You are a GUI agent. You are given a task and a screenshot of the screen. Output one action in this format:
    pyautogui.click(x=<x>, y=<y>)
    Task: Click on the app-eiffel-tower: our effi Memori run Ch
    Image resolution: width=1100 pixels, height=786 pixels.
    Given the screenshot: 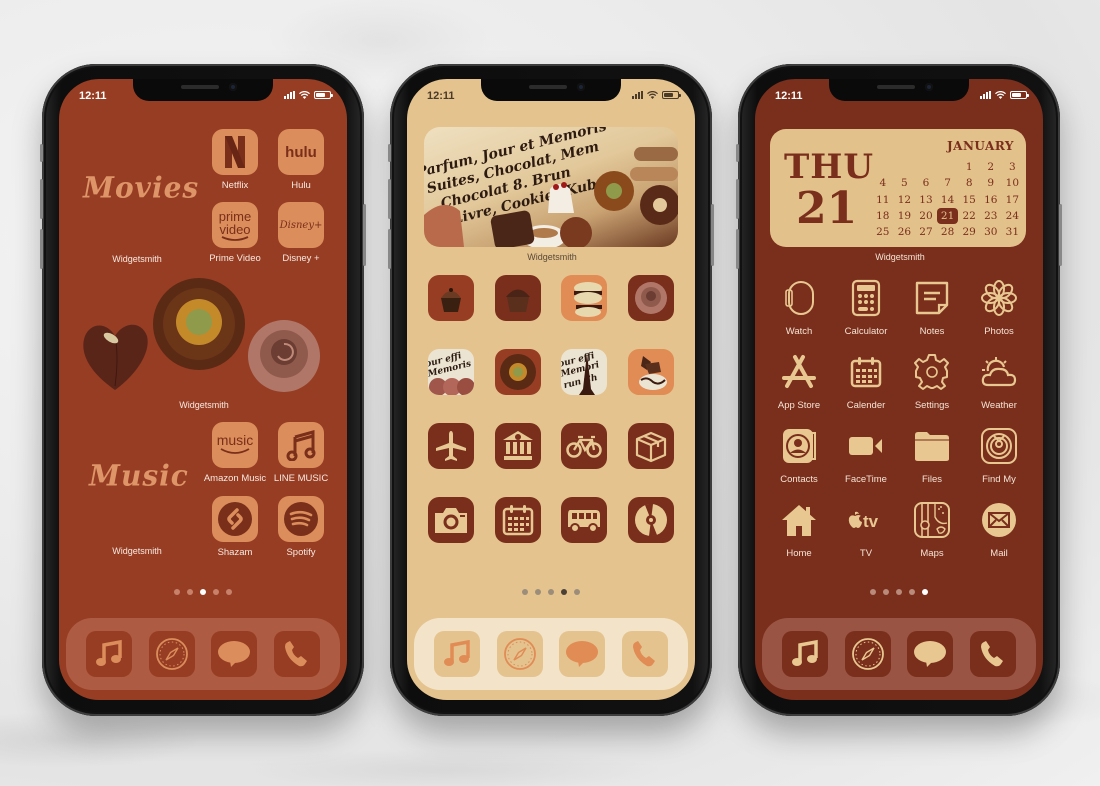 What is the action you would take?
    pyautogui.click(x=584, y=372)
    